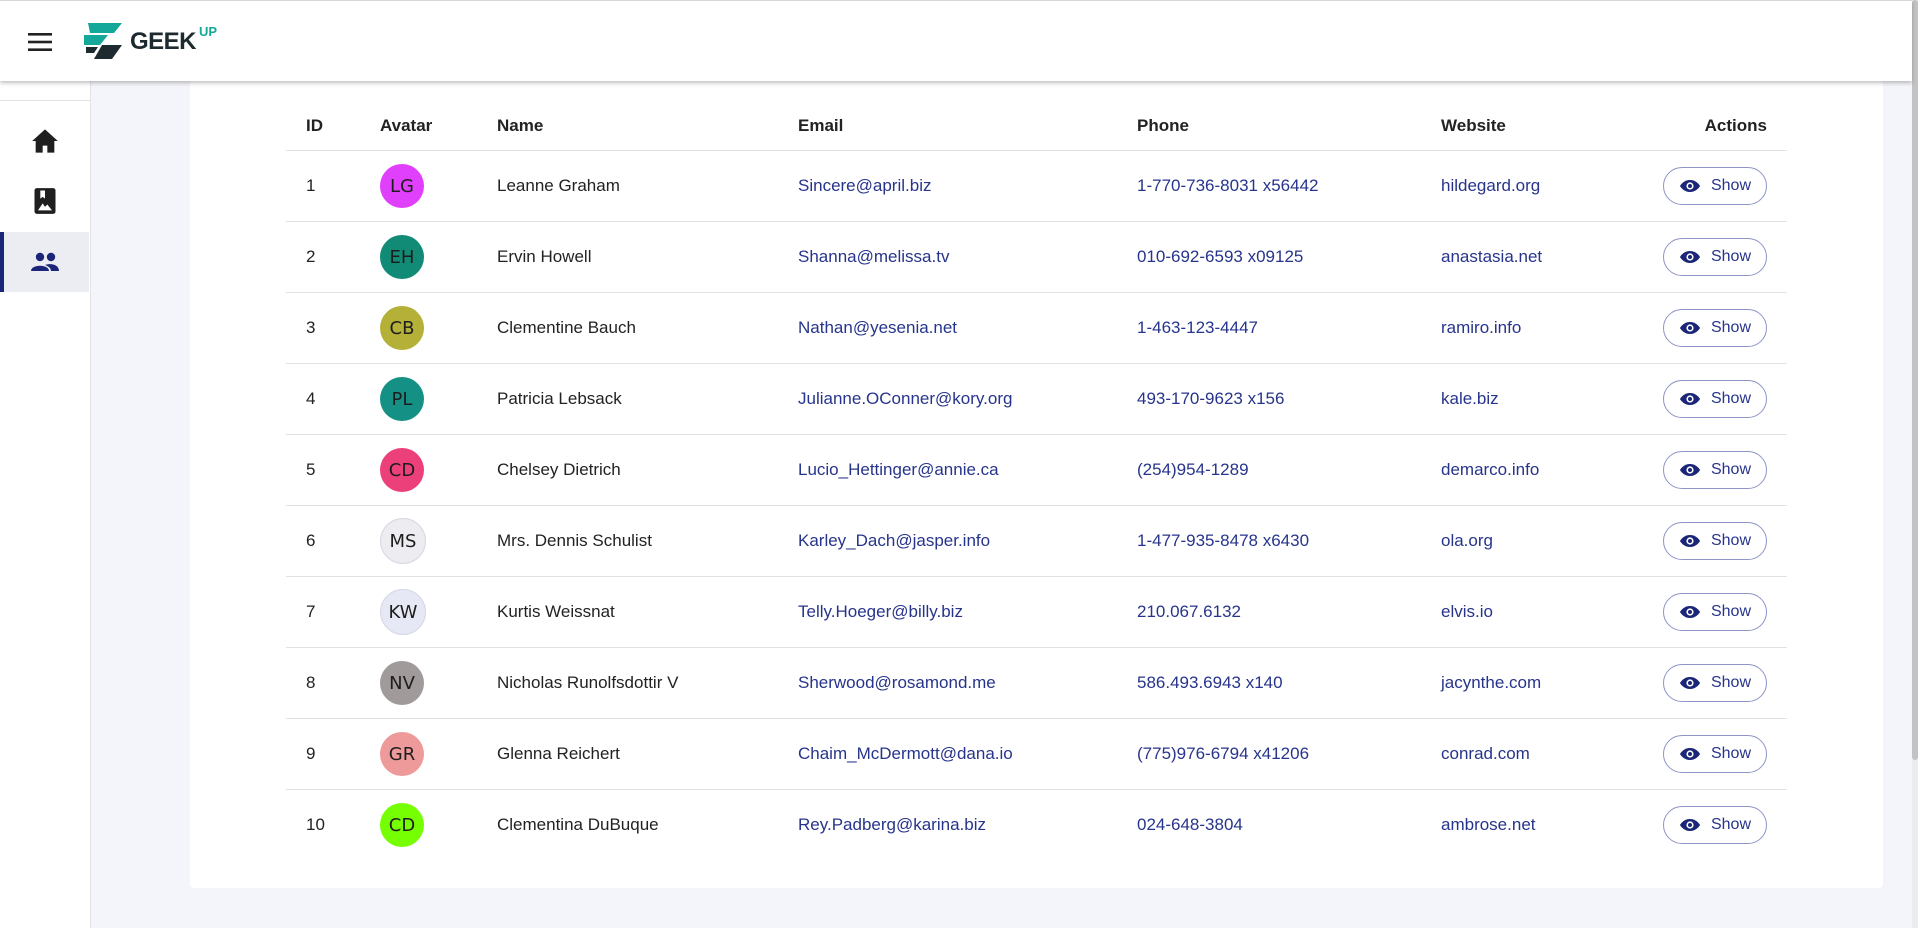 This screenshot has width=1918, height=928. Describe the element at coordinates (45, 100) in the screenshot. I see `sidebar-divider` at that location.